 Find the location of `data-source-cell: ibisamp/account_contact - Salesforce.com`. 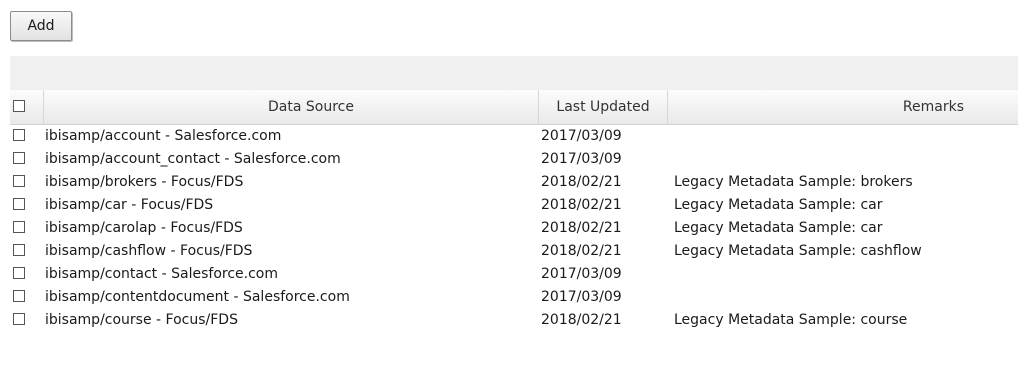

data-source-cell: ibisamp/account_contact - Salesforce.com is located at coordinates (290, 159).